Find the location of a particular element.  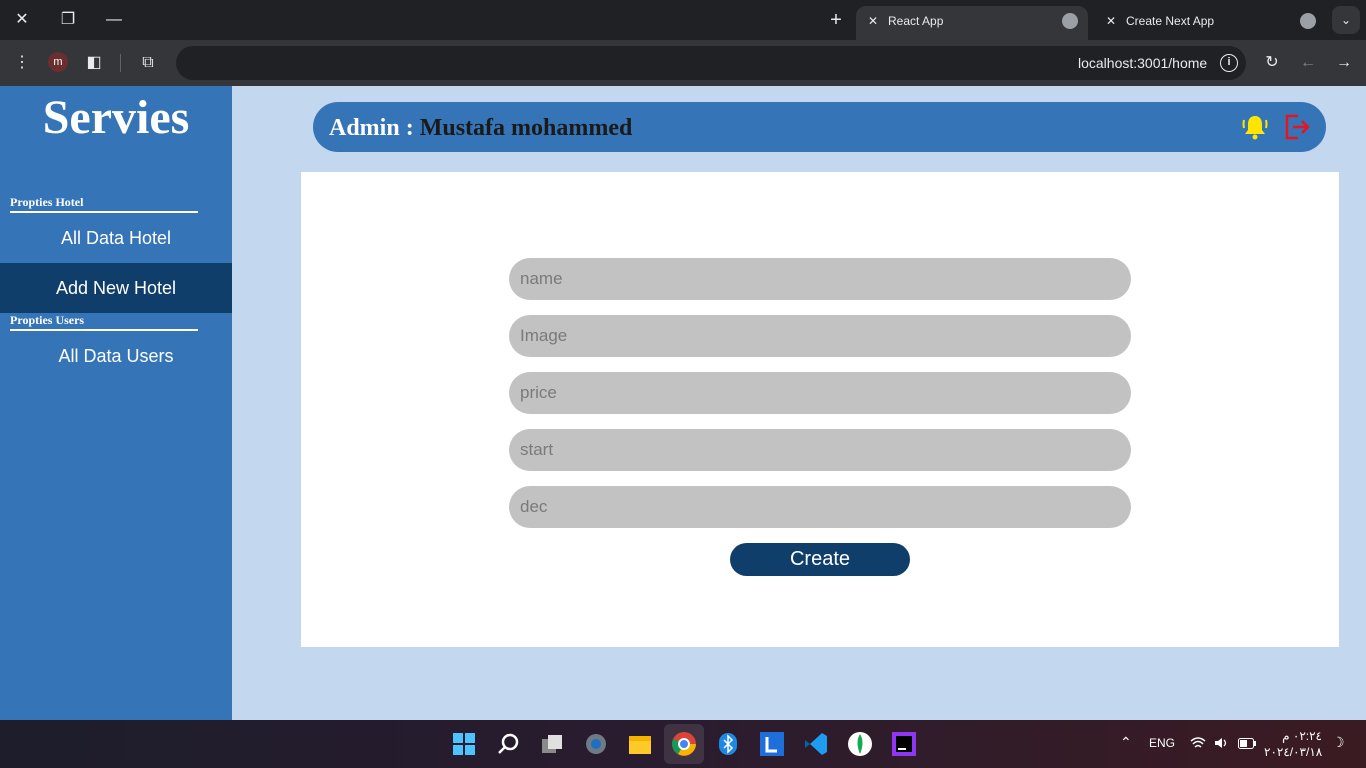

sidebar-item-all-data-users: All Data Users is located at coordinates (116, 356).